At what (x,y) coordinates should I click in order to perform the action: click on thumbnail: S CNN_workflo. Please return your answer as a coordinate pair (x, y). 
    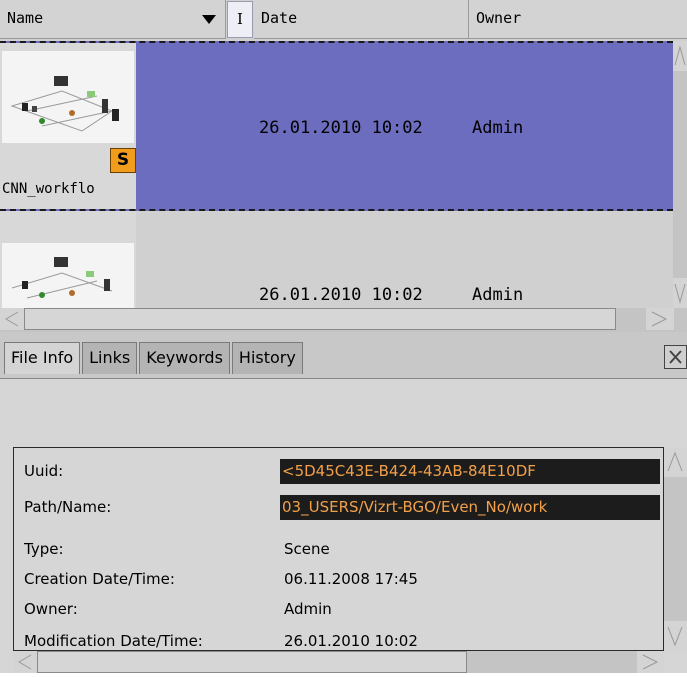
    Looking at the image, I should click on (68, 126).